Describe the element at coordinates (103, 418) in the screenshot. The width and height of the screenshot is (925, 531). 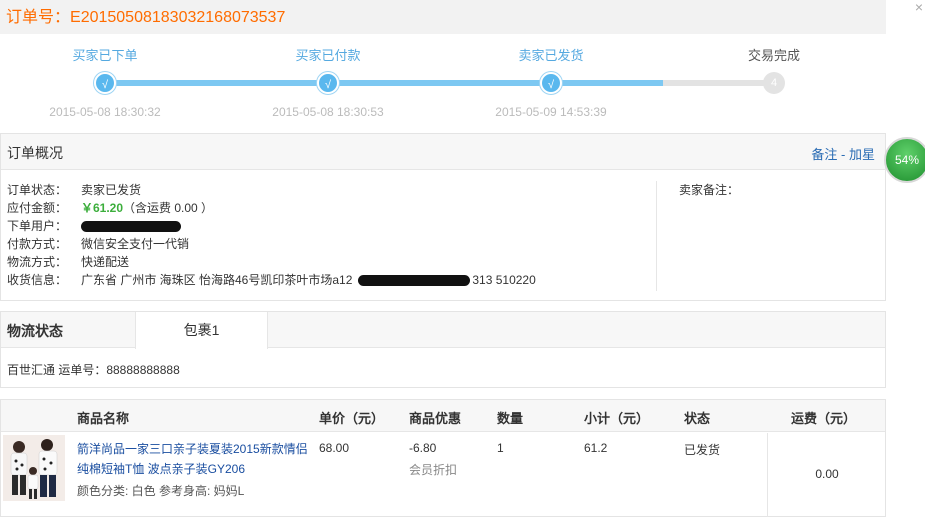
I see `col-name: 商品名称` at that location.